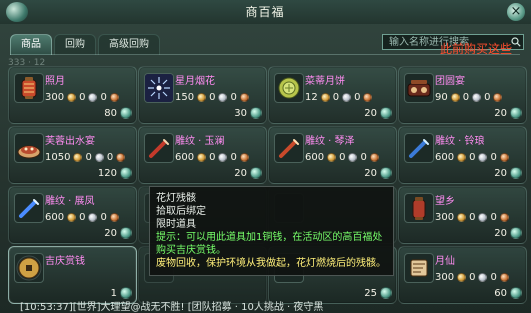 The image size is (531, 313). Describe the element at coordinates (31, 44) in the screenshot. I see `tab-goods: 商品` at that location.